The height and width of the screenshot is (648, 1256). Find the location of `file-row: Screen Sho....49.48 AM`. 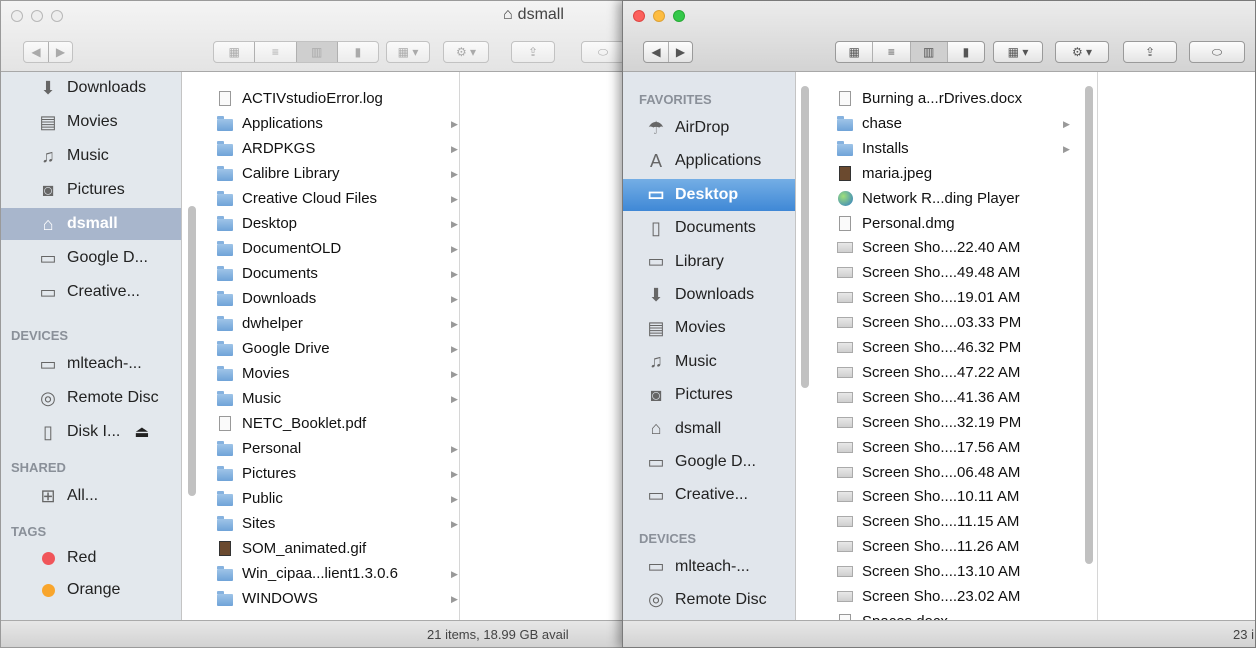

file-row: Screen Sho....49.48 AM is located at coordinates (928, 272).